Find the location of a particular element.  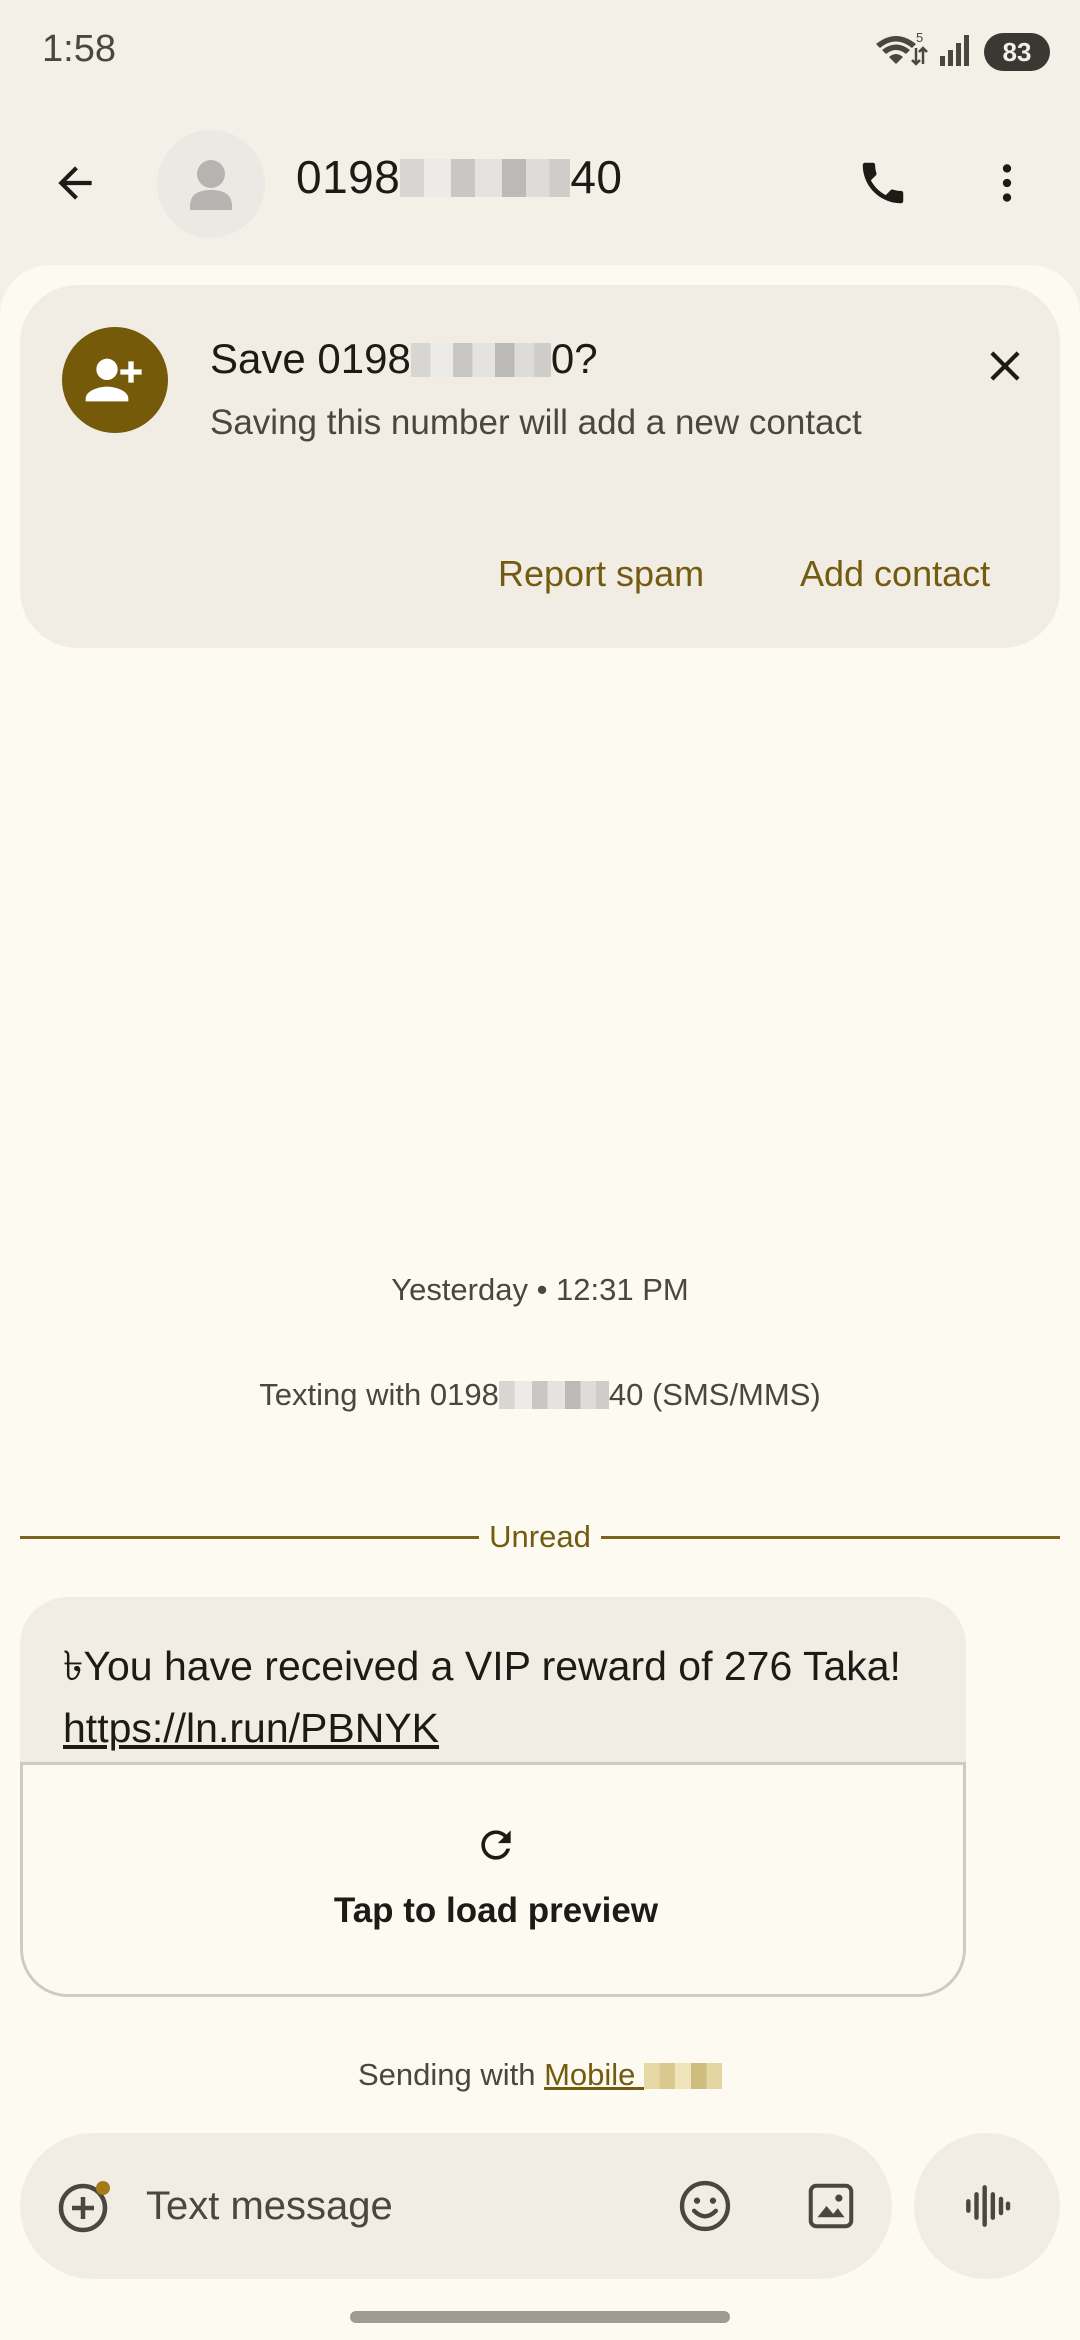

message-link: https://ln.run/PBNYK is located at coordinates (251, 1728).